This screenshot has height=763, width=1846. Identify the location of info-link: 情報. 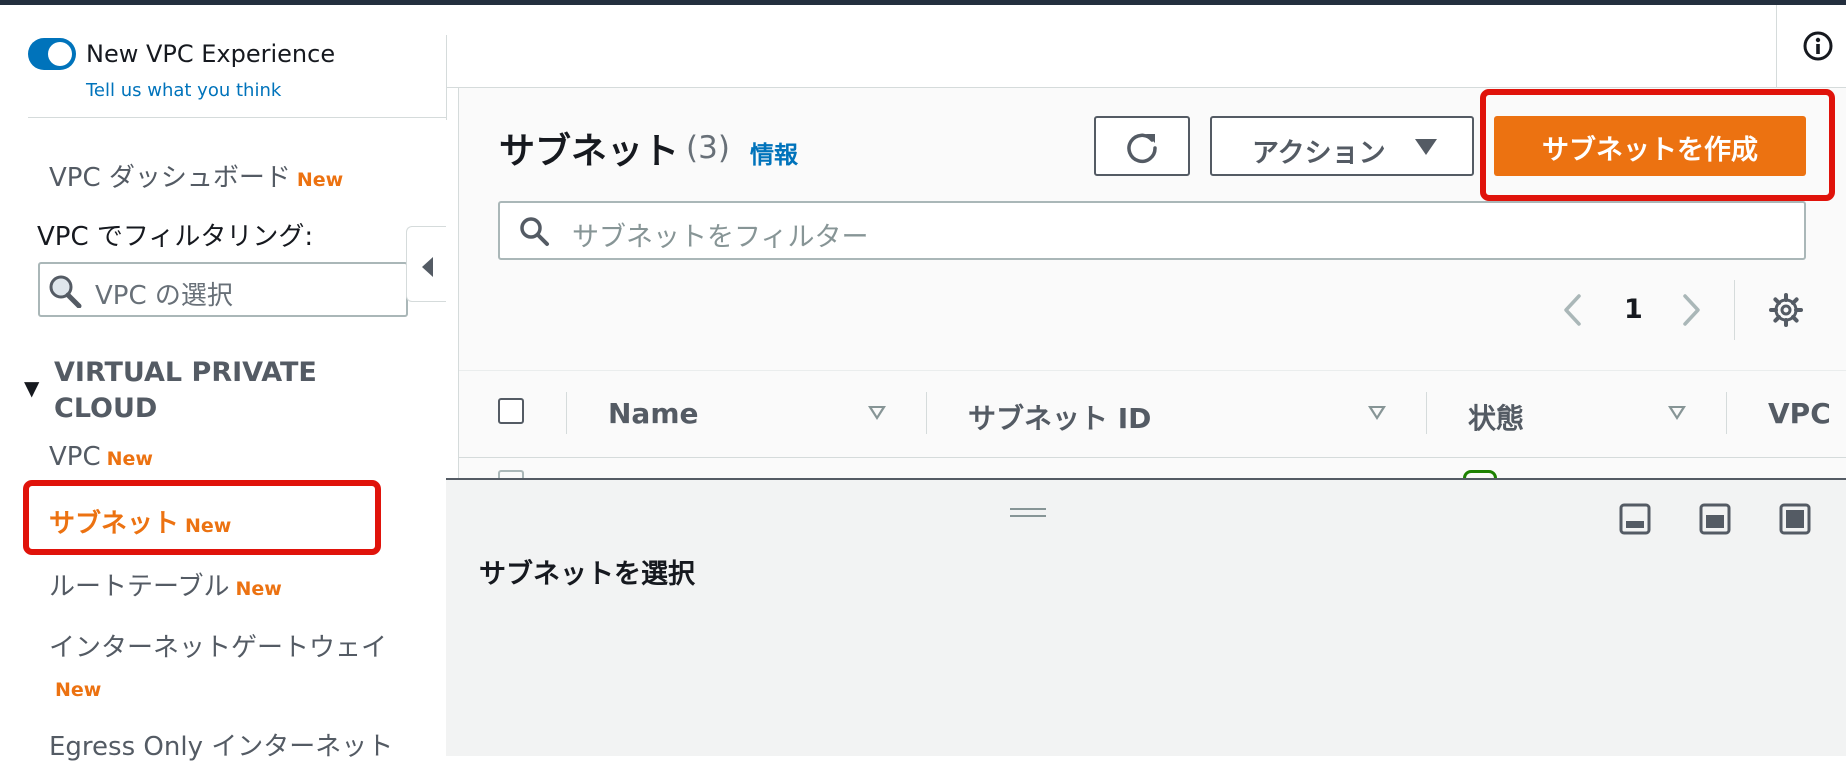
(774, 152).